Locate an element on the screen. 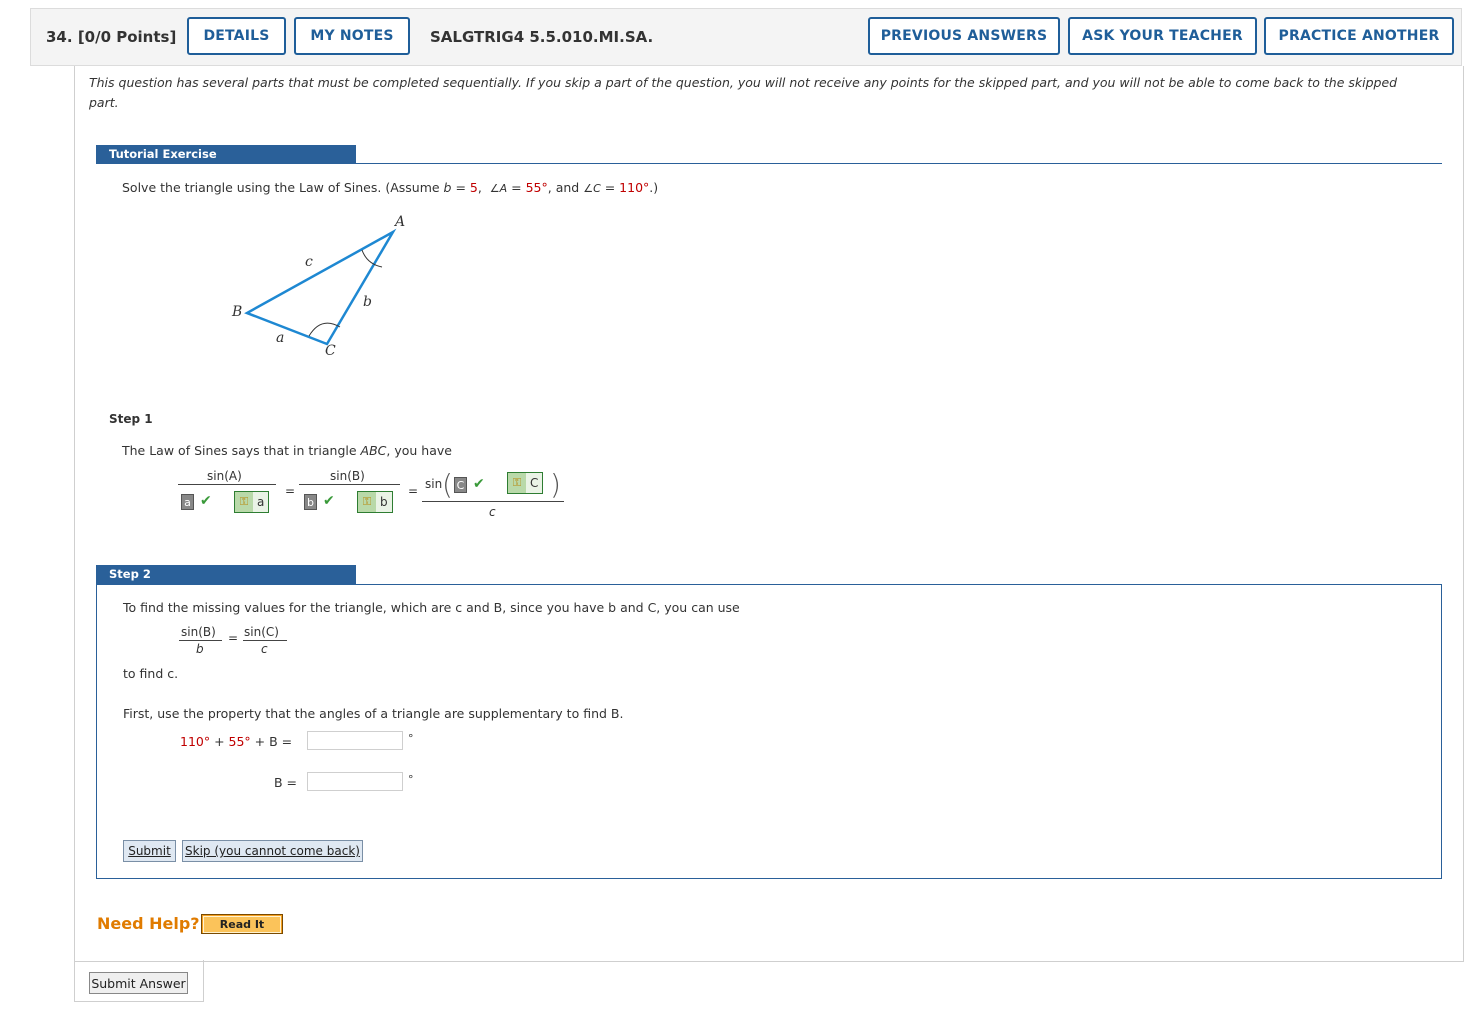 The image size is (1468, 1016). read-it-button: Read It is located at coordinates (242, 924).